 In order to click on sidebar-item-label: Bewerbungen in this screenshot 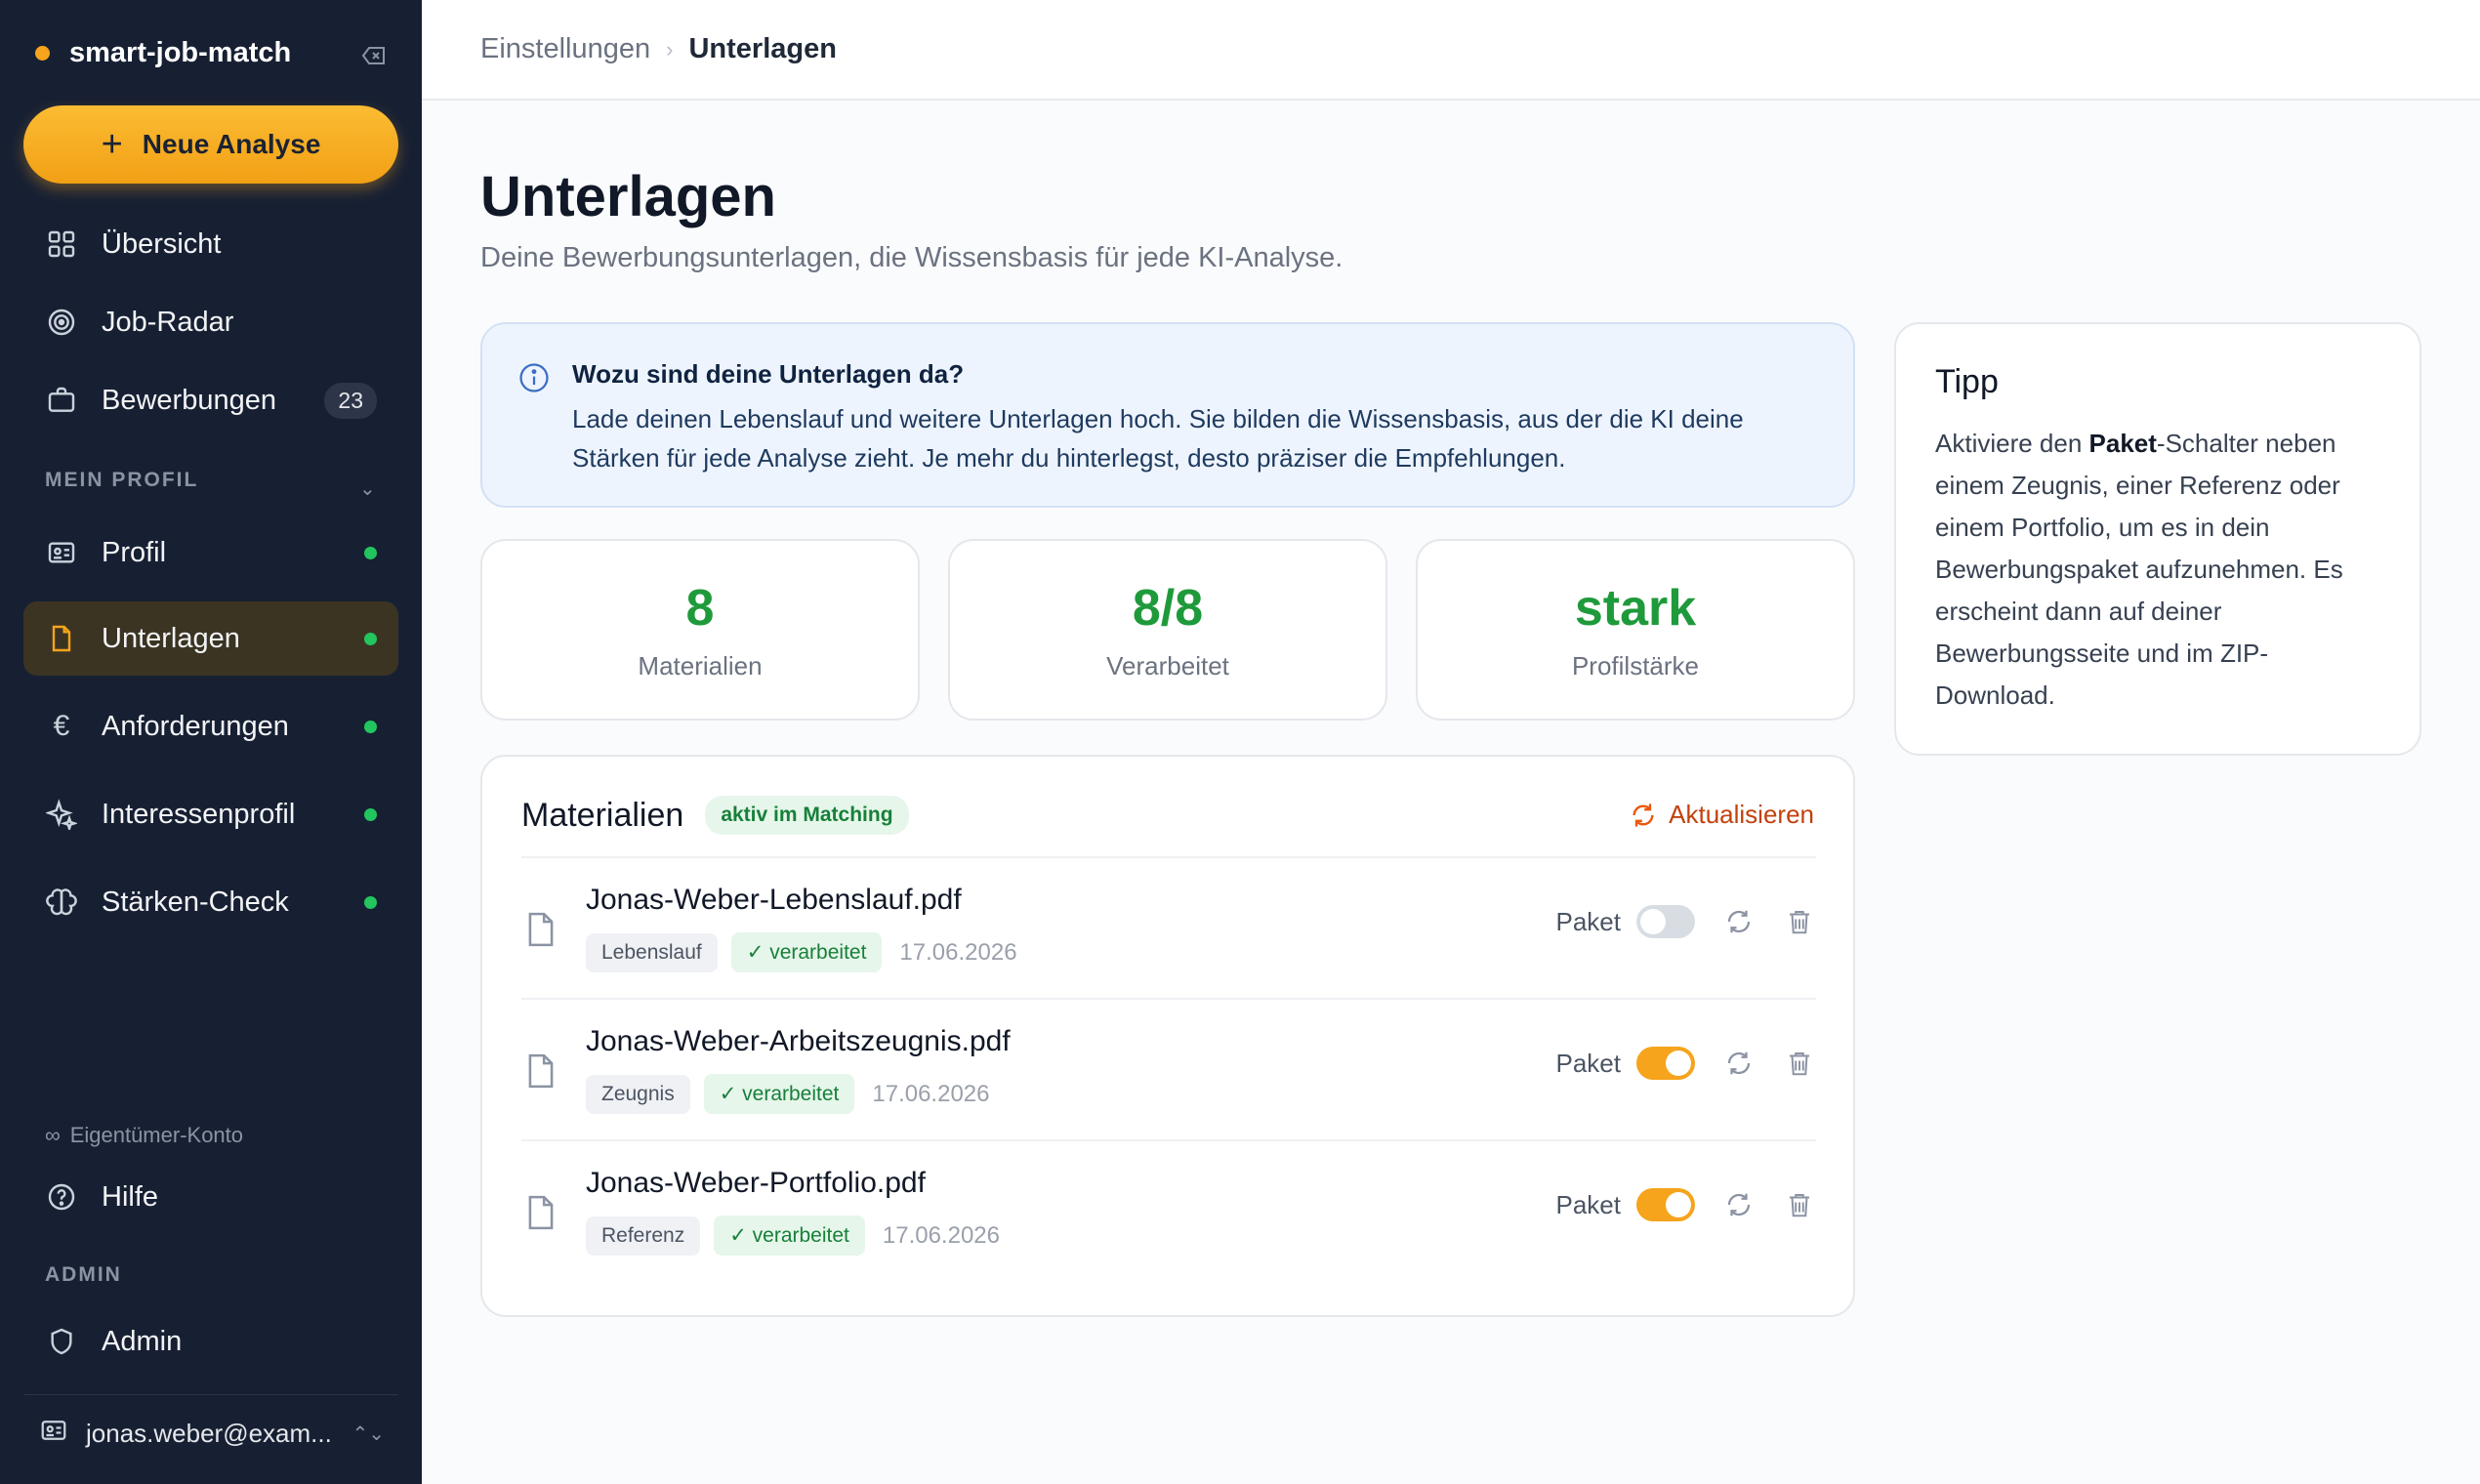, I will do `click(189, 400)`.